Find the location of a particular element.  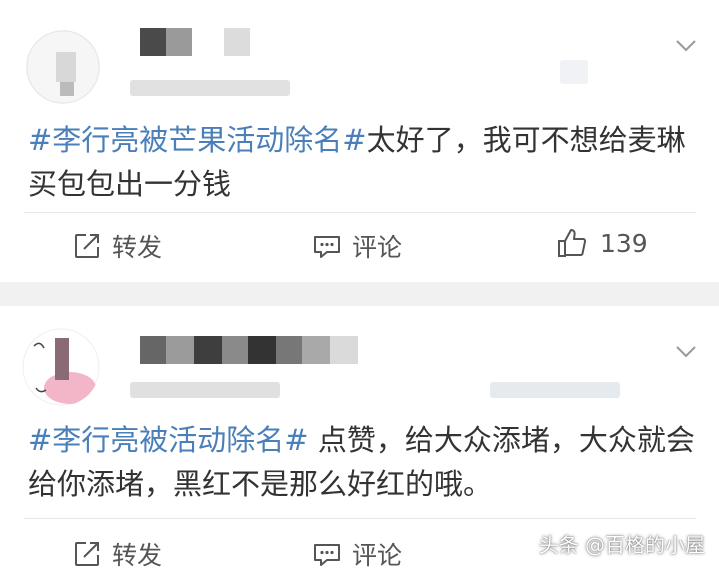

post-text: #李行亮被芒果活动除名#太好了，我可不想给麦琳买包包出一分钱 is located at coordinates (363, 162).